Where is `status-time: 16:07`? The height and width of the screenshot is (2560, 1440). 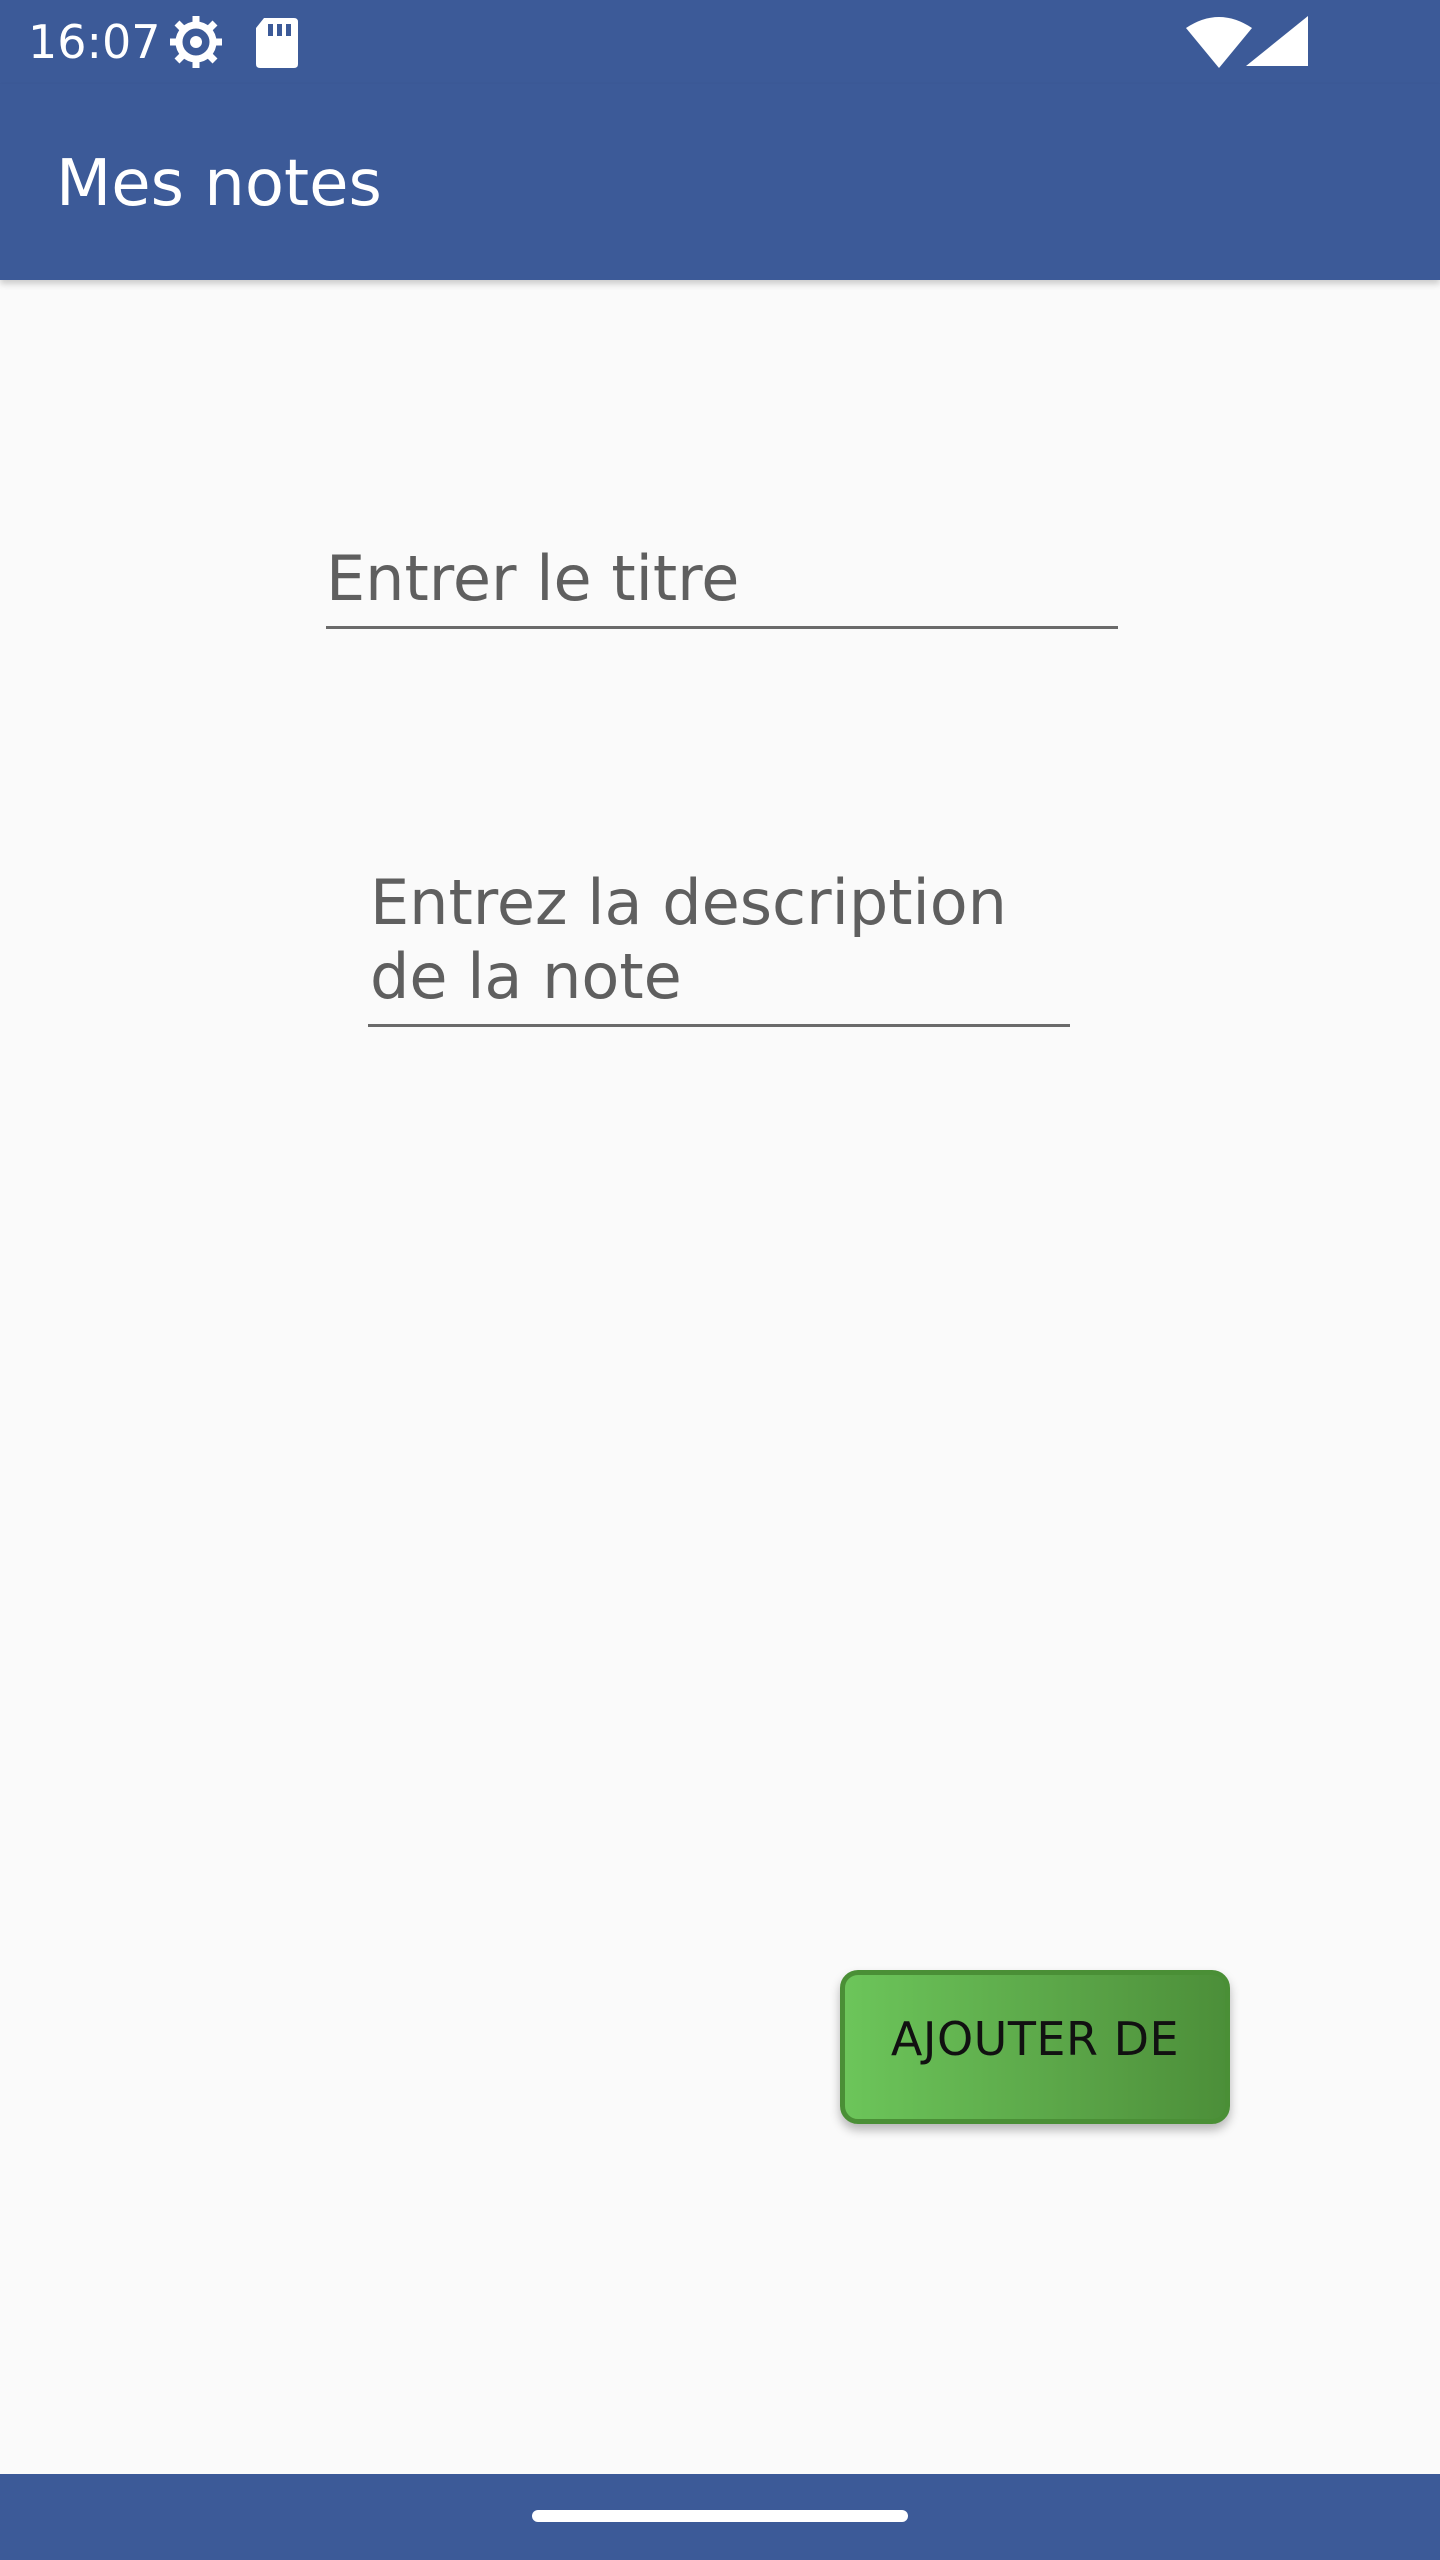
status-time: 16:07 is located at coordinates (94, 42).